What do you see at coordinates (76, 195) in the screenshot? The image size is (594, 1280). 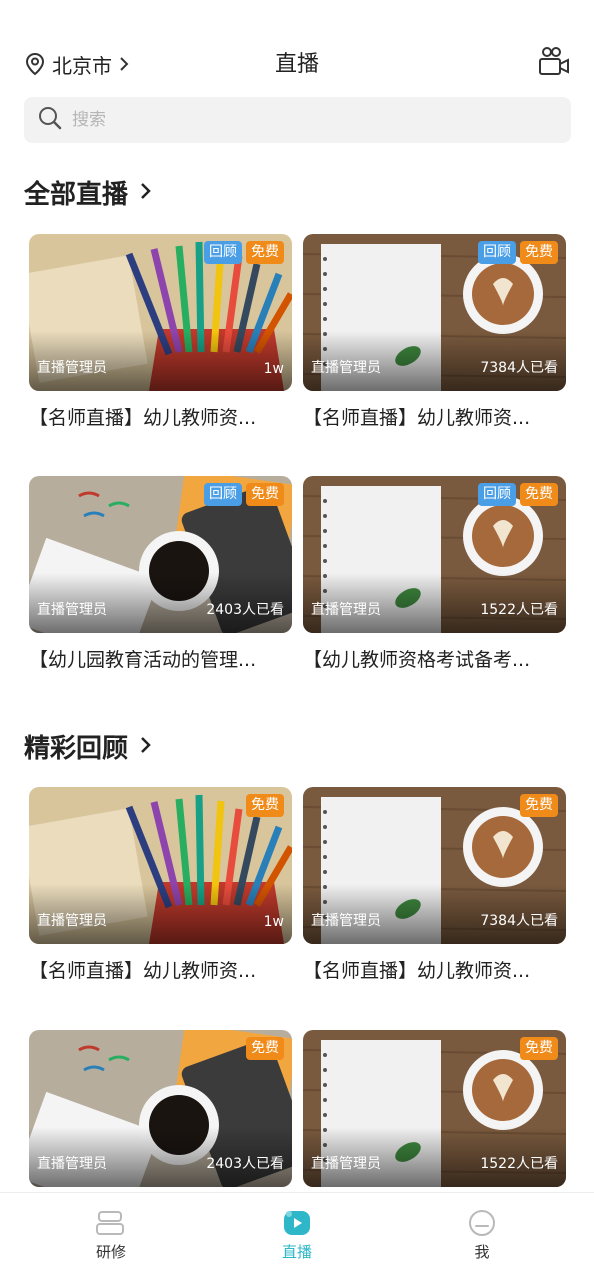 I see `section-title-label: 全部直播` at bounding box center [76, 195].